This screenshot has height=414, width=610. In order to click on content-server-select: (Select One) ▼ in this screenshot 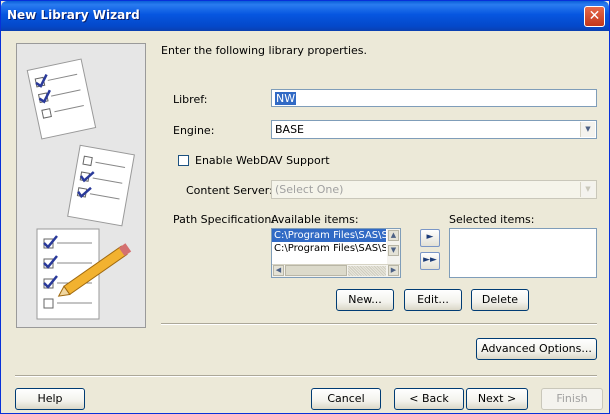, I will do `click(434, 189)`.